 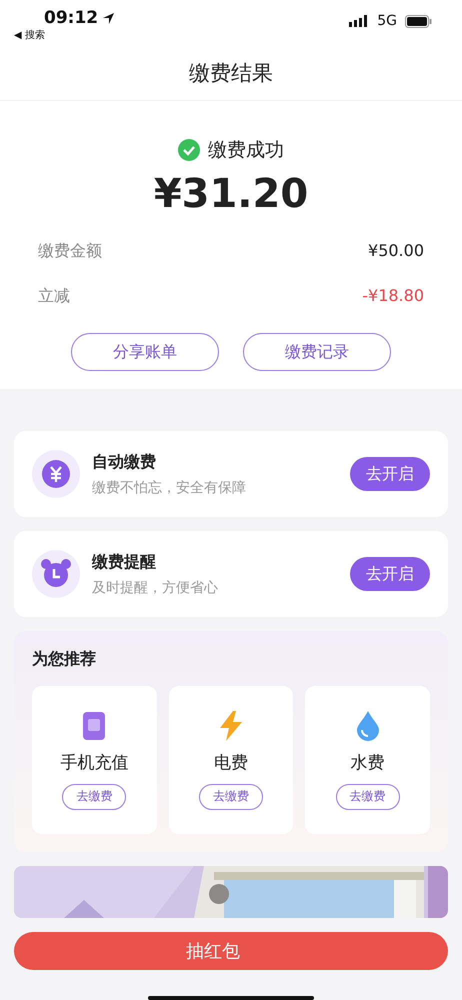 I want to click on back-link: ◀ 搜索, so click(x=182, y=35).